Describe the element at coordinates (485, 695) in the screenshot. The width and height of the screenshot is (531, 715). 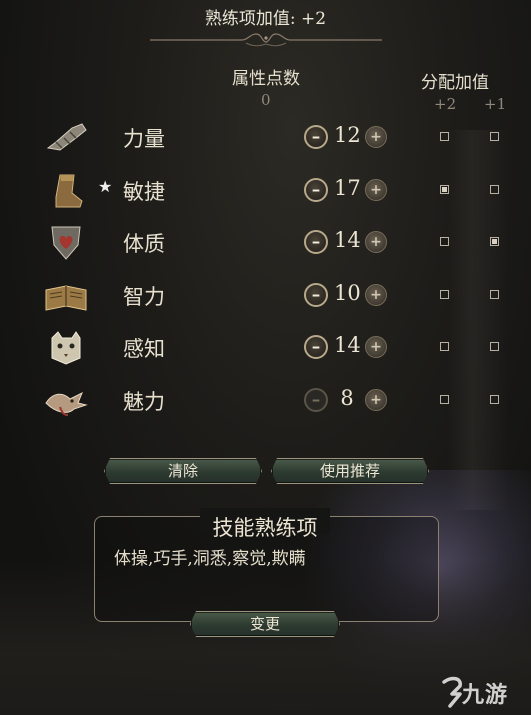
I see `watermark-text: 九游` at that location.